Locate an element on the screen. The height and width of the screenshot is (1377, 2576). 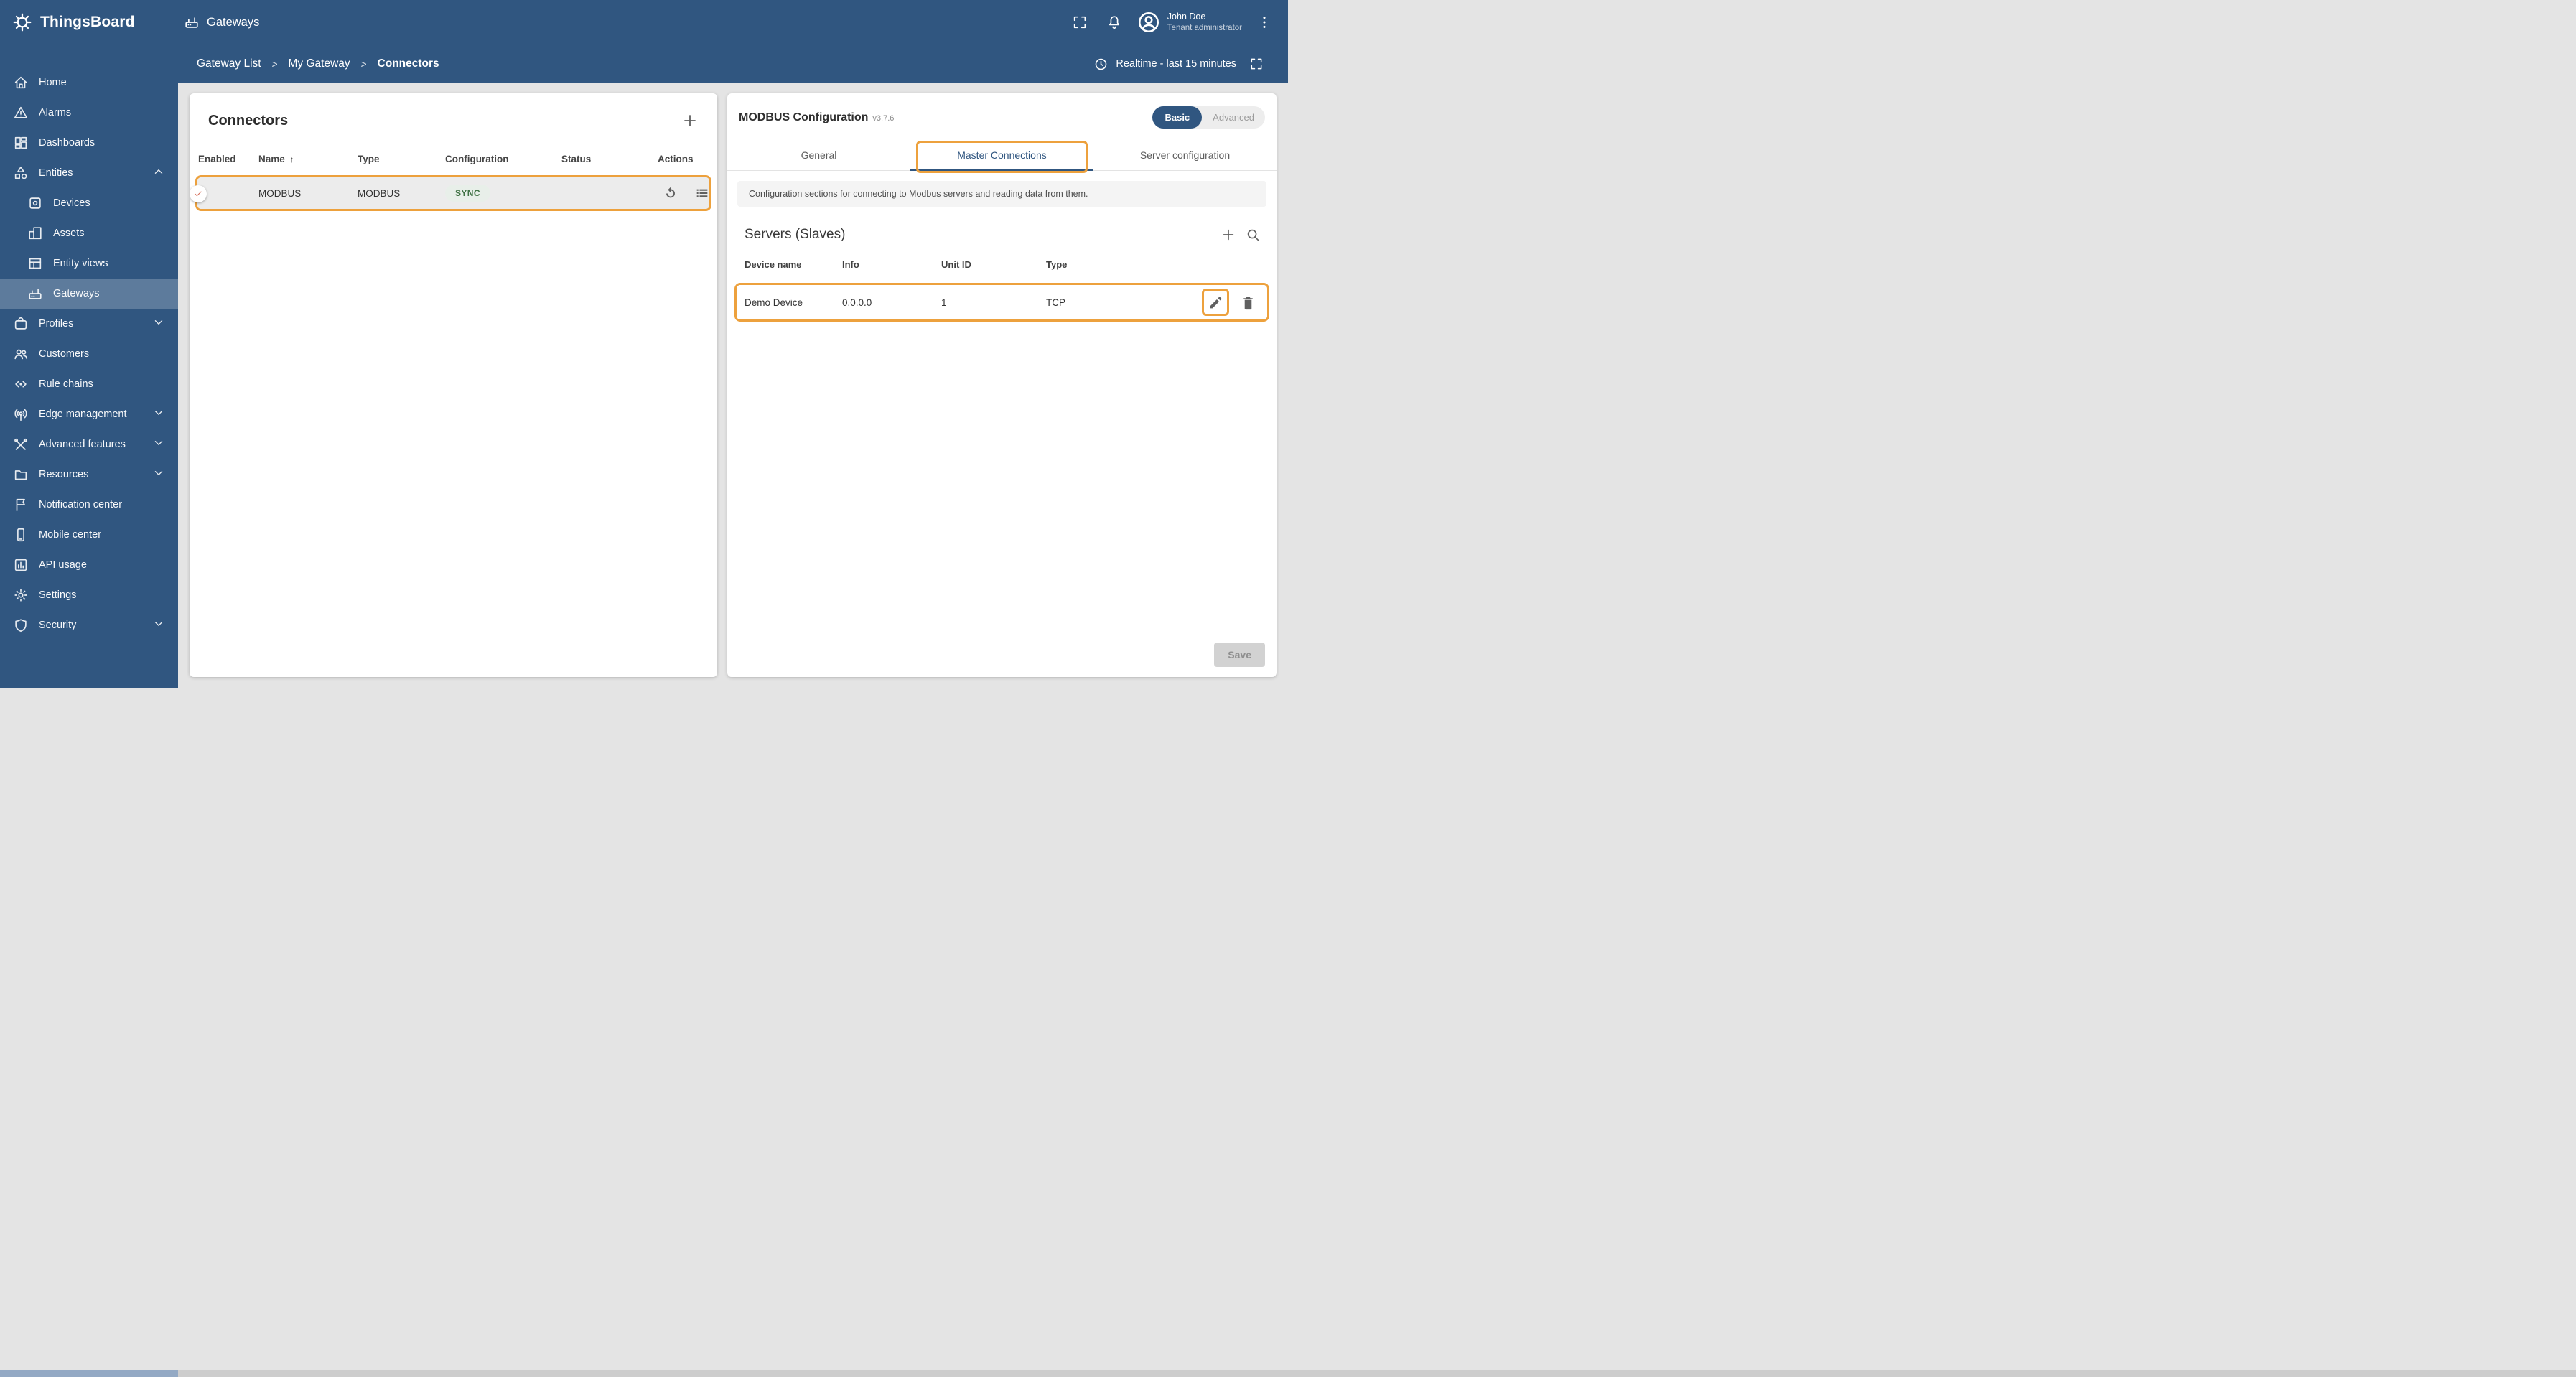
column-name-sort: Name ↑ is located at coordinates (308, 159).